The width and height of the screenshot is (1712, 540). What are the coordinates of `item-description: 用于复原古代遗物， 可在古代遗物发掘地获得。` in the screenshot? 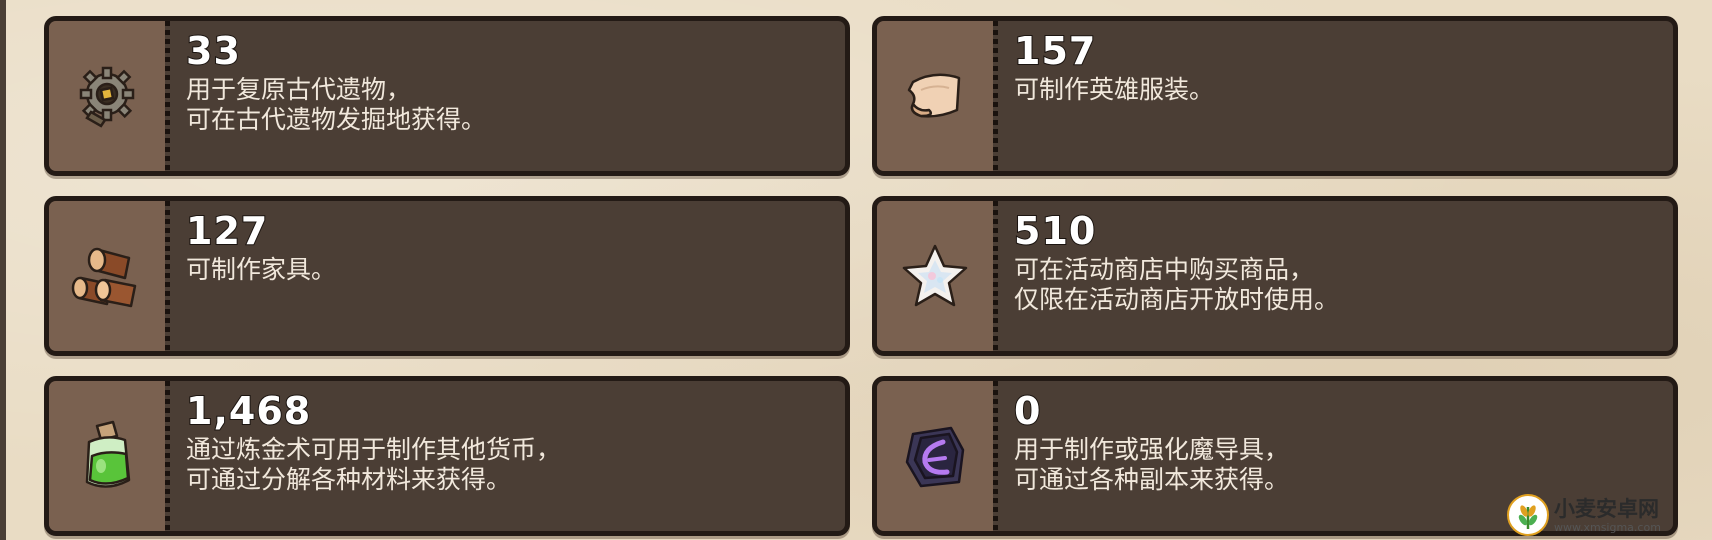 It's located at (336, 104).